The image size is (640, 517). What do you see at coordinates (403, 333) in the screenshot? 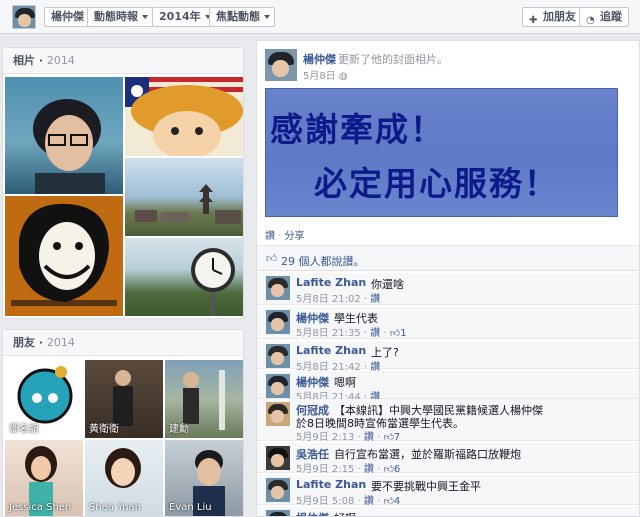
I see `comment-like-number: 1` at bounding box center [403, 333].